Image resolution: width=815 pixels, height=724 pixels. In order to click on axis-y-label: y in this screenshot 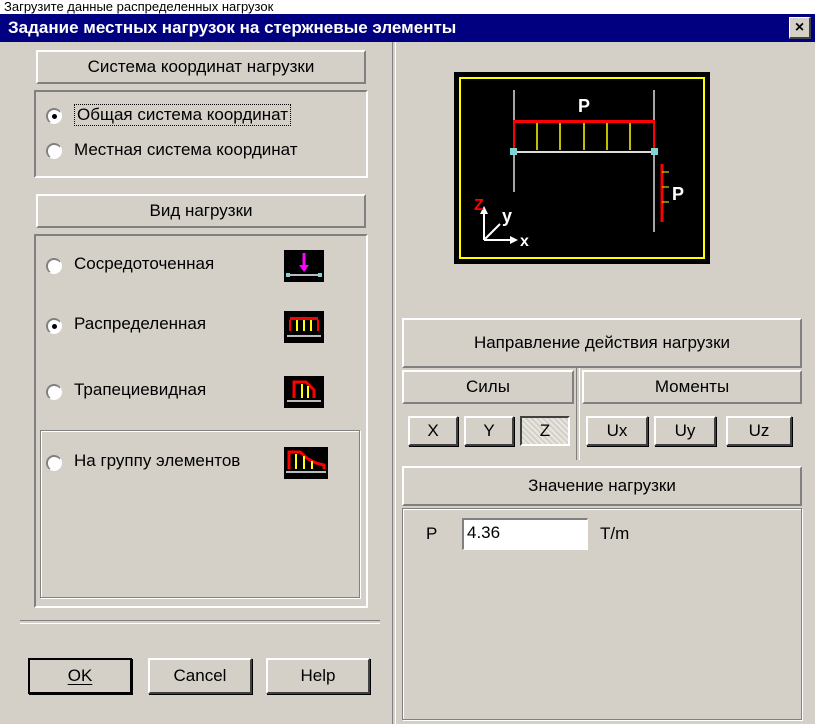, I will do `click(507, 216)`.